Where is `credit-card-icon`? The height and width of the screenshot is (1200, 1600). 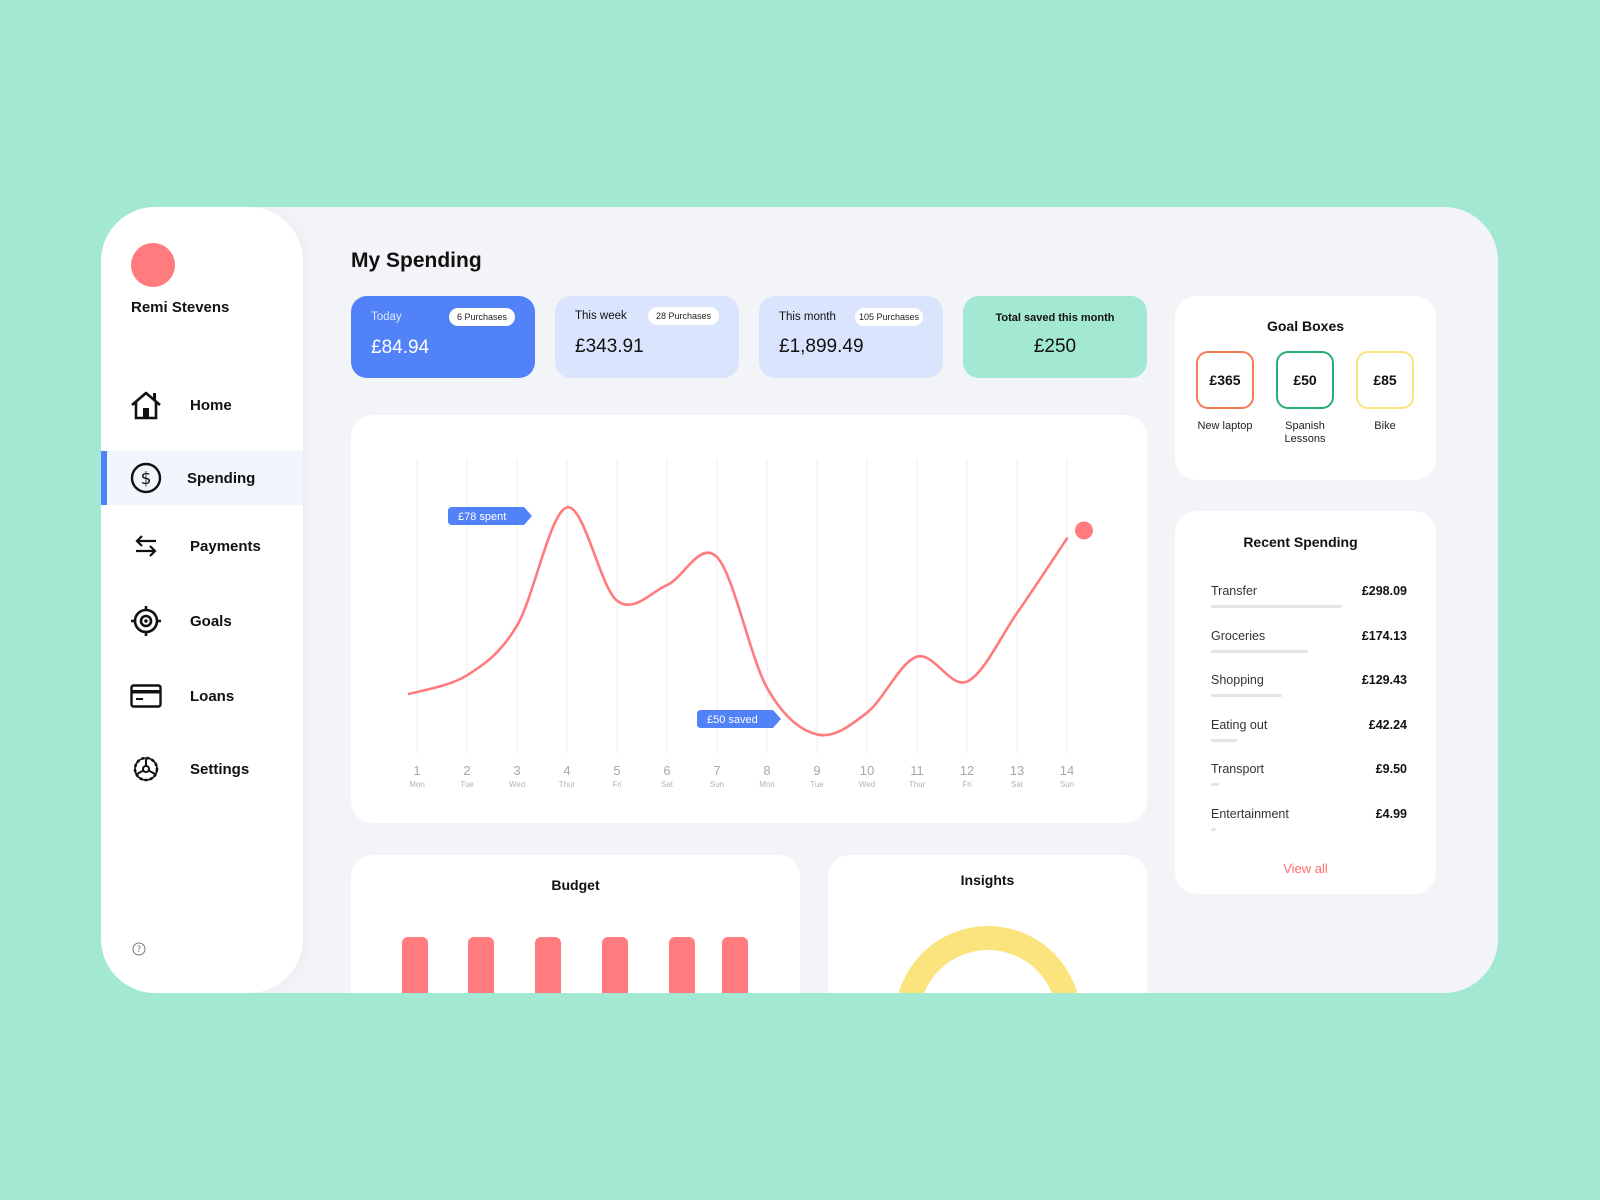 credit-card-icon is located at coordinates (146, 696).